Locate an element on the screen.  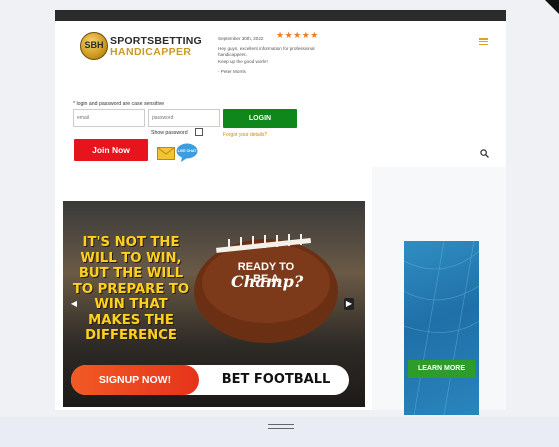
testimonial-date: September 30th, 2022 is located at coordinates (241, 38).